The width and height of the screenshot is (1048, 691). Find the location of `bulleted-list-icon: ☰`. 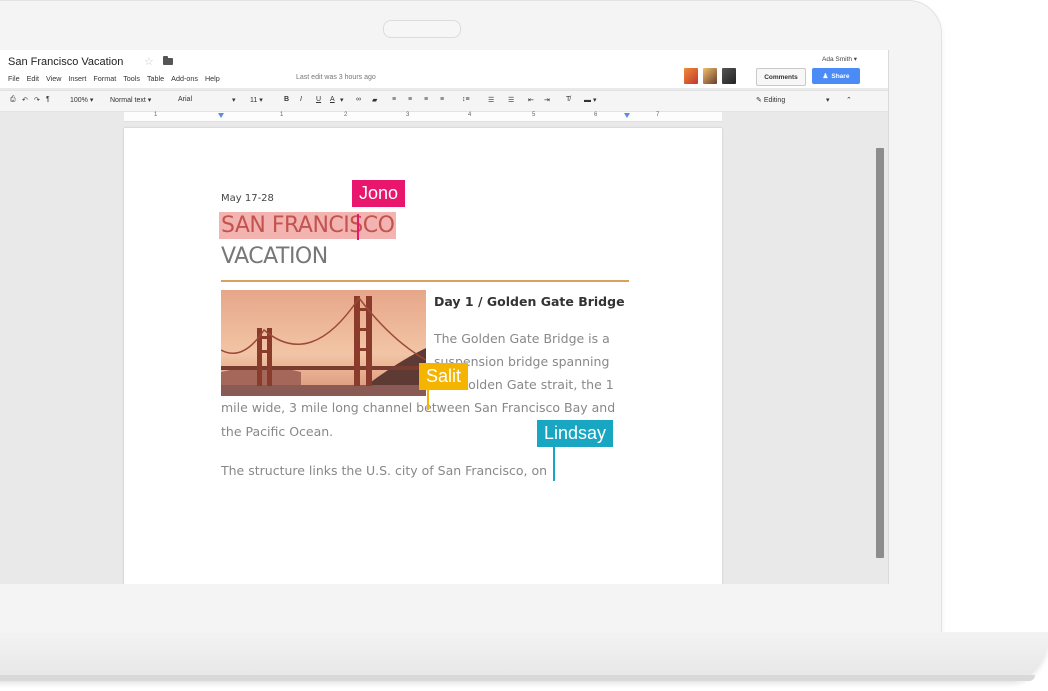

bulleted-list-icon: ☰ is located at coordinates (511, 100).